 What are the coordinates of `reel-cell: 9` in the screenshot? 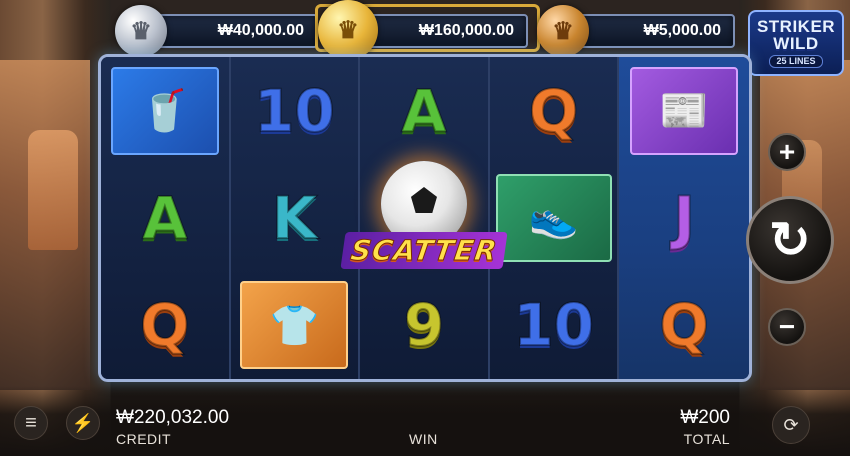 It's located at (424, 325).